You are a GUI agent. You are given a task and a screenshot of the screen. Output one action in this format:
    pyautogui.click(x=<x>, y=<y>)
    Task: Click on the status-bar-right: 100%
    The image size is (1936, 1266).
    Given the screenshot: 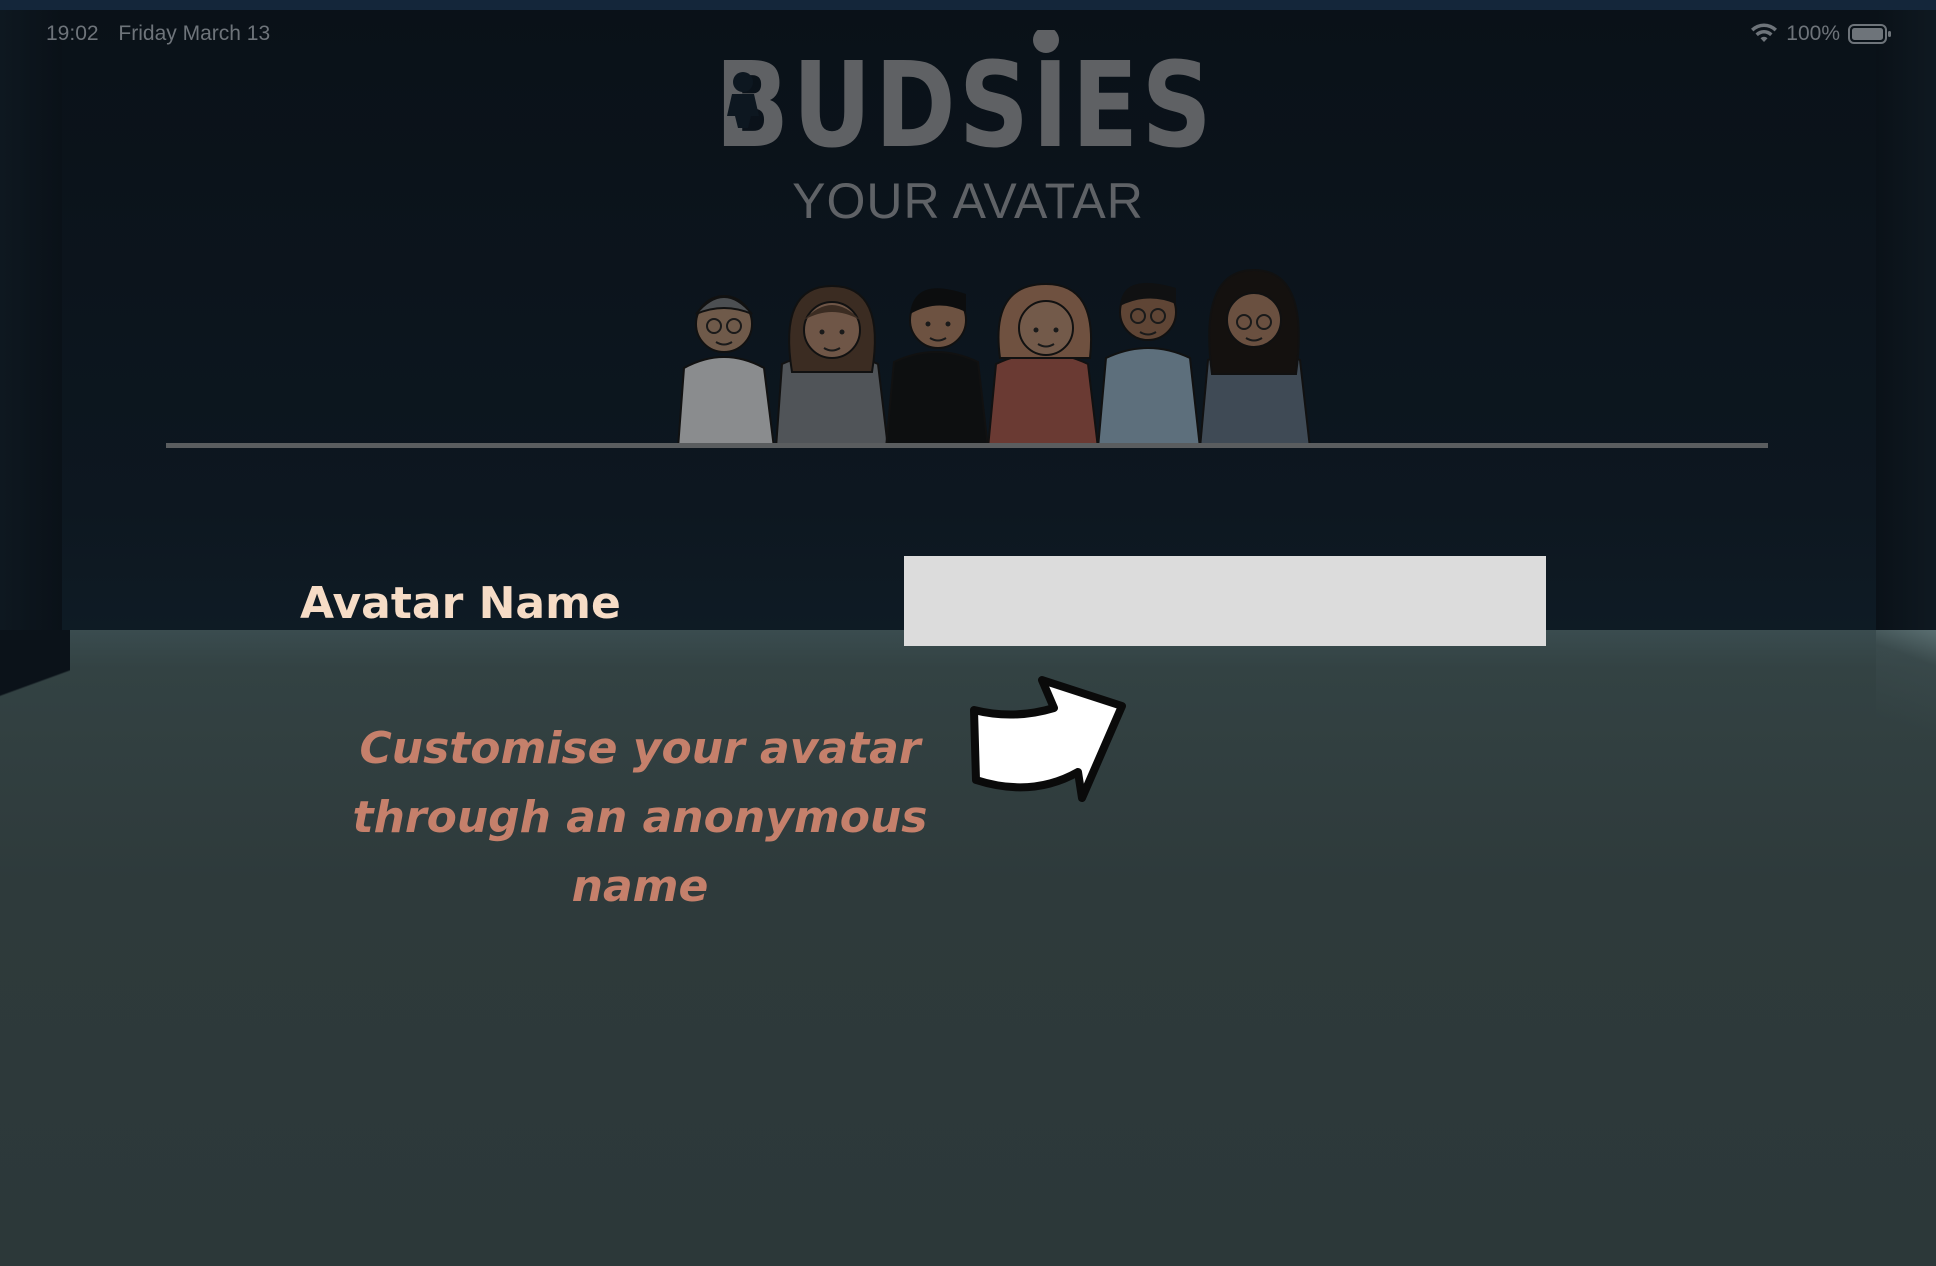 What is the action you would take?
    pyautogui.click(x=1821, y=34)
    